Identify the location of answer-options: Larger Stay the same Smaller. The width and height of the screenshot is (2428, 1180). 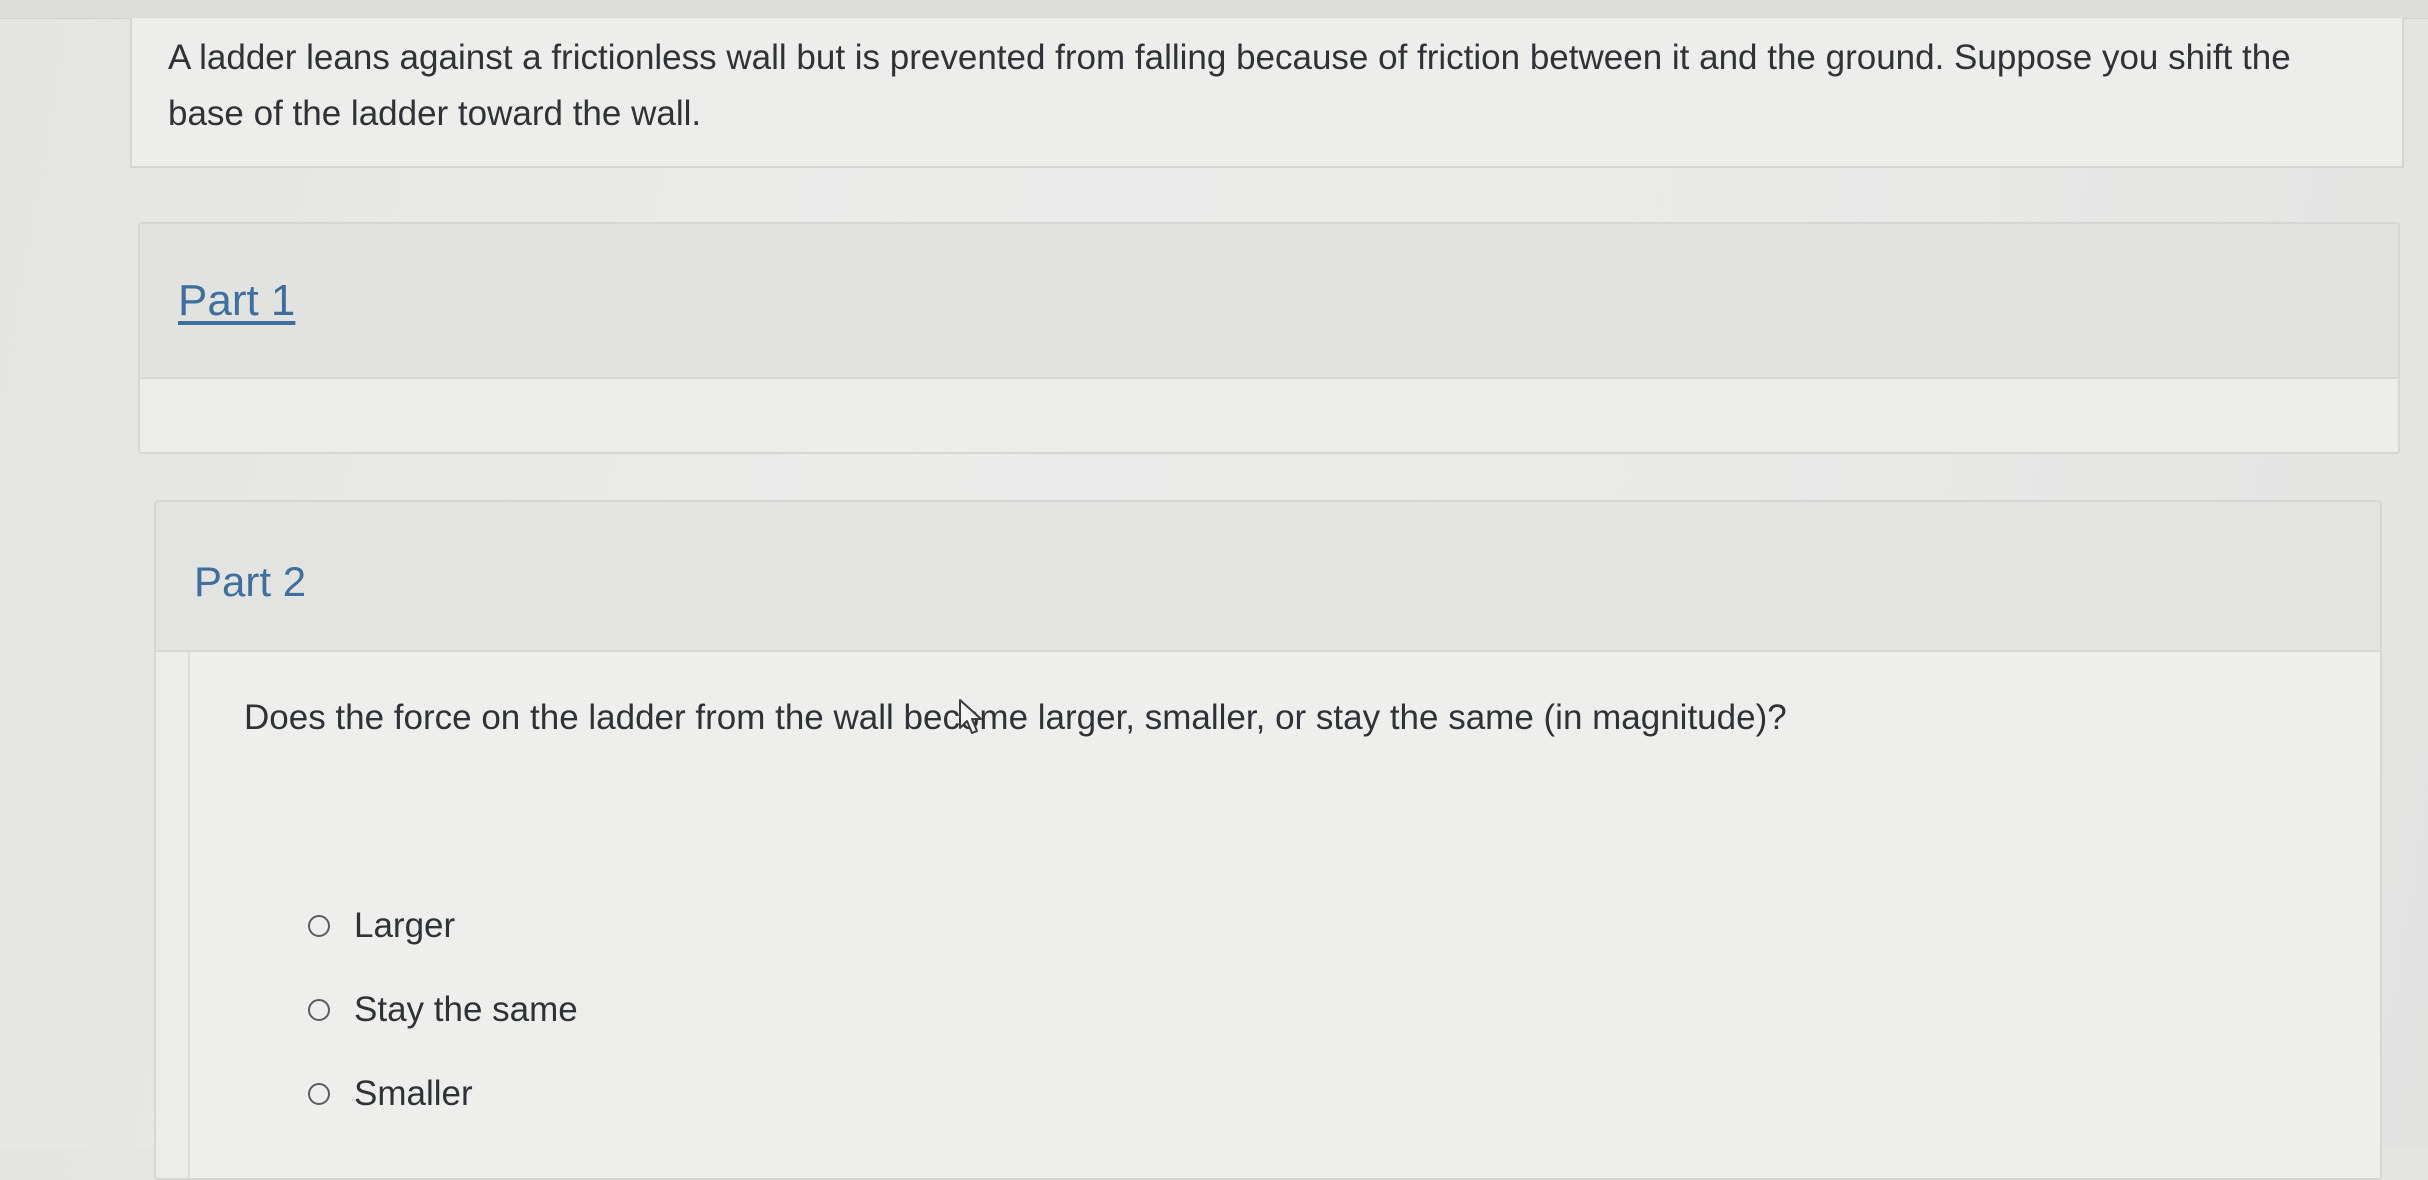
(443, 1010).